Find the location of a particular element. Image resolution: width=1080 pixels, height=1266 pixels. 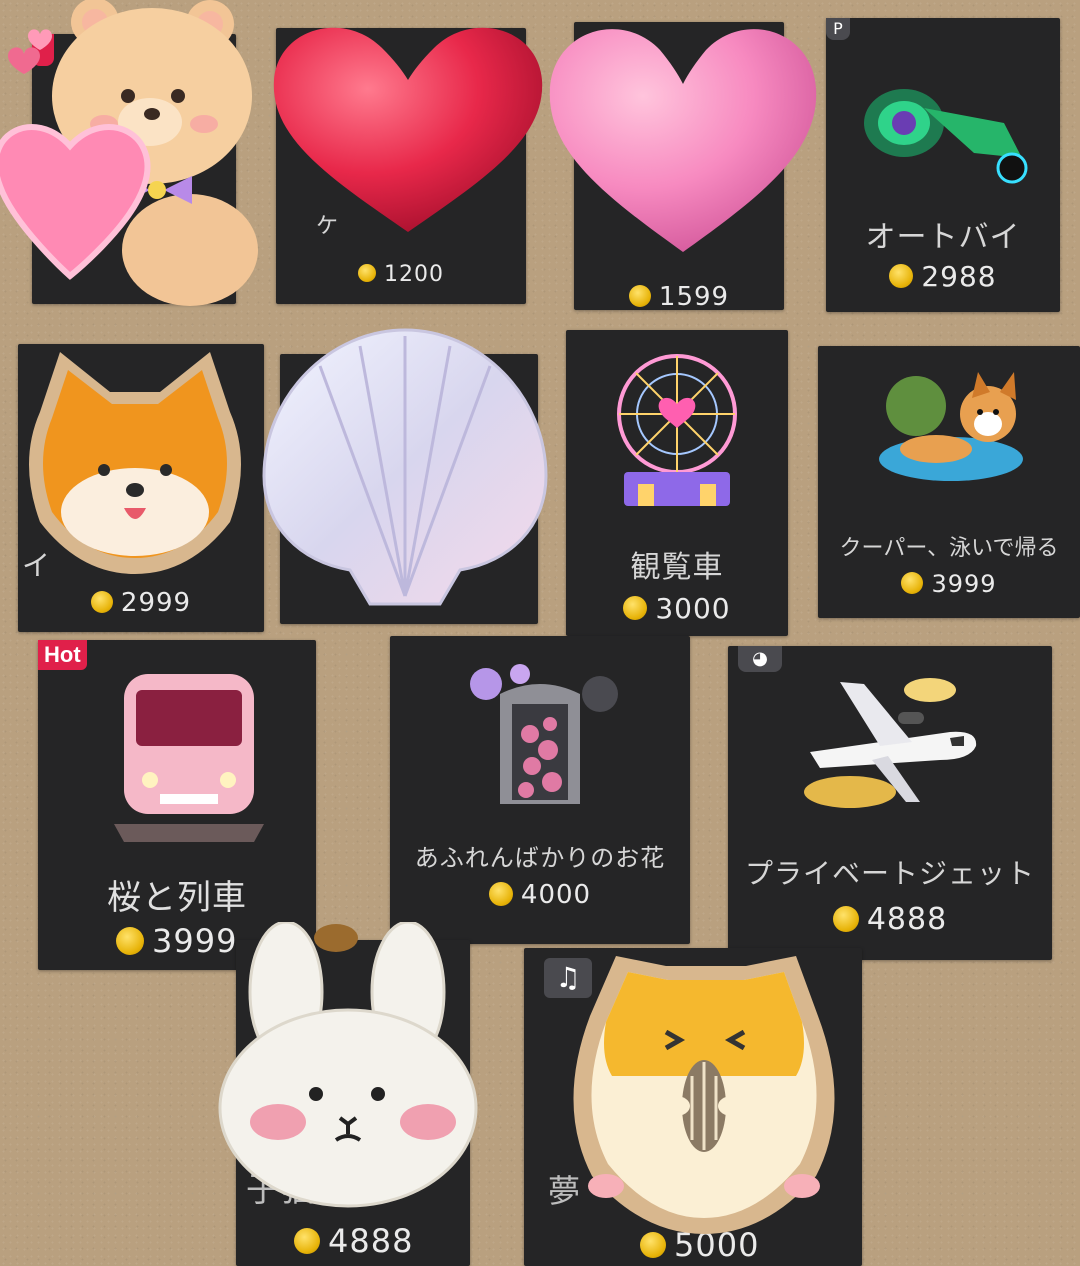

gift-label: 桜と列車 is located at coordinates (177, 898).